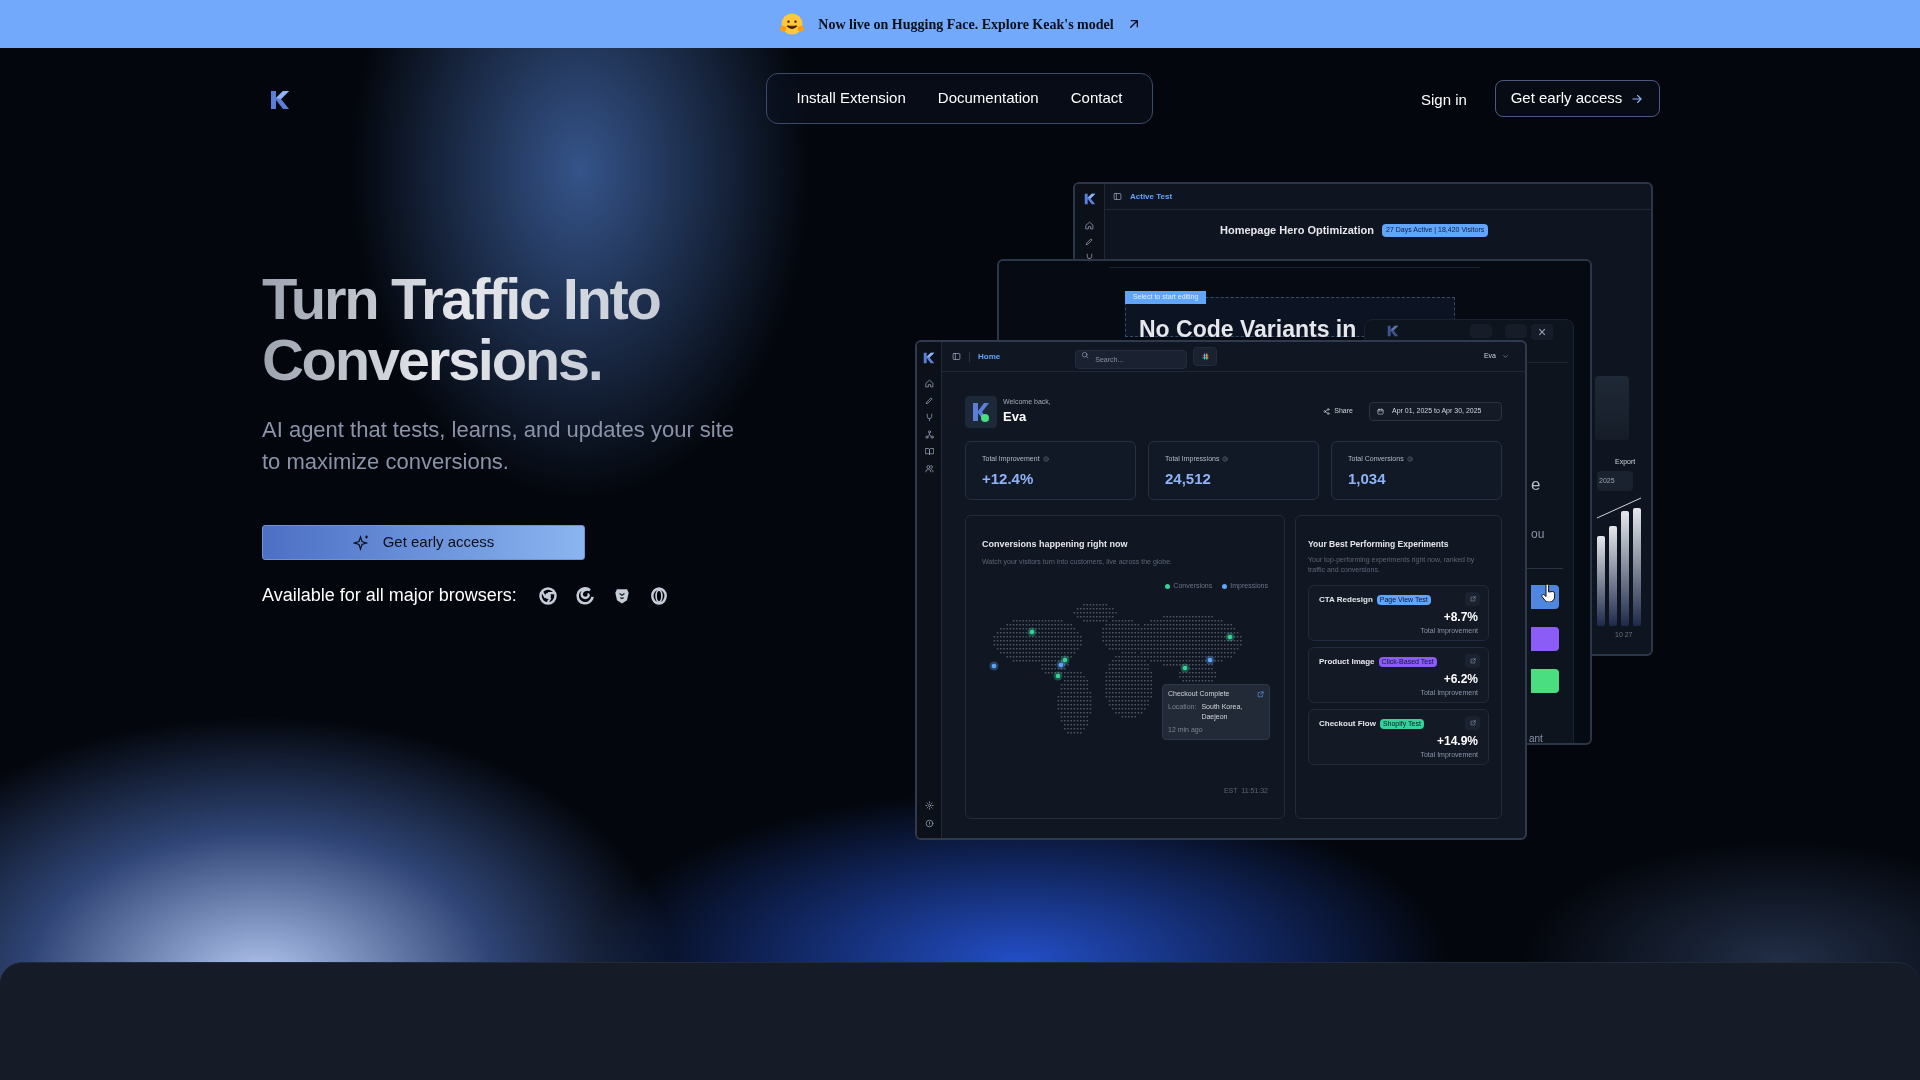 The width and height of the screenshot is (1920, 1080). Describe the element at coordinates (851, 98) in the screenshot. I see `nav-link: Install Extension` at that location.